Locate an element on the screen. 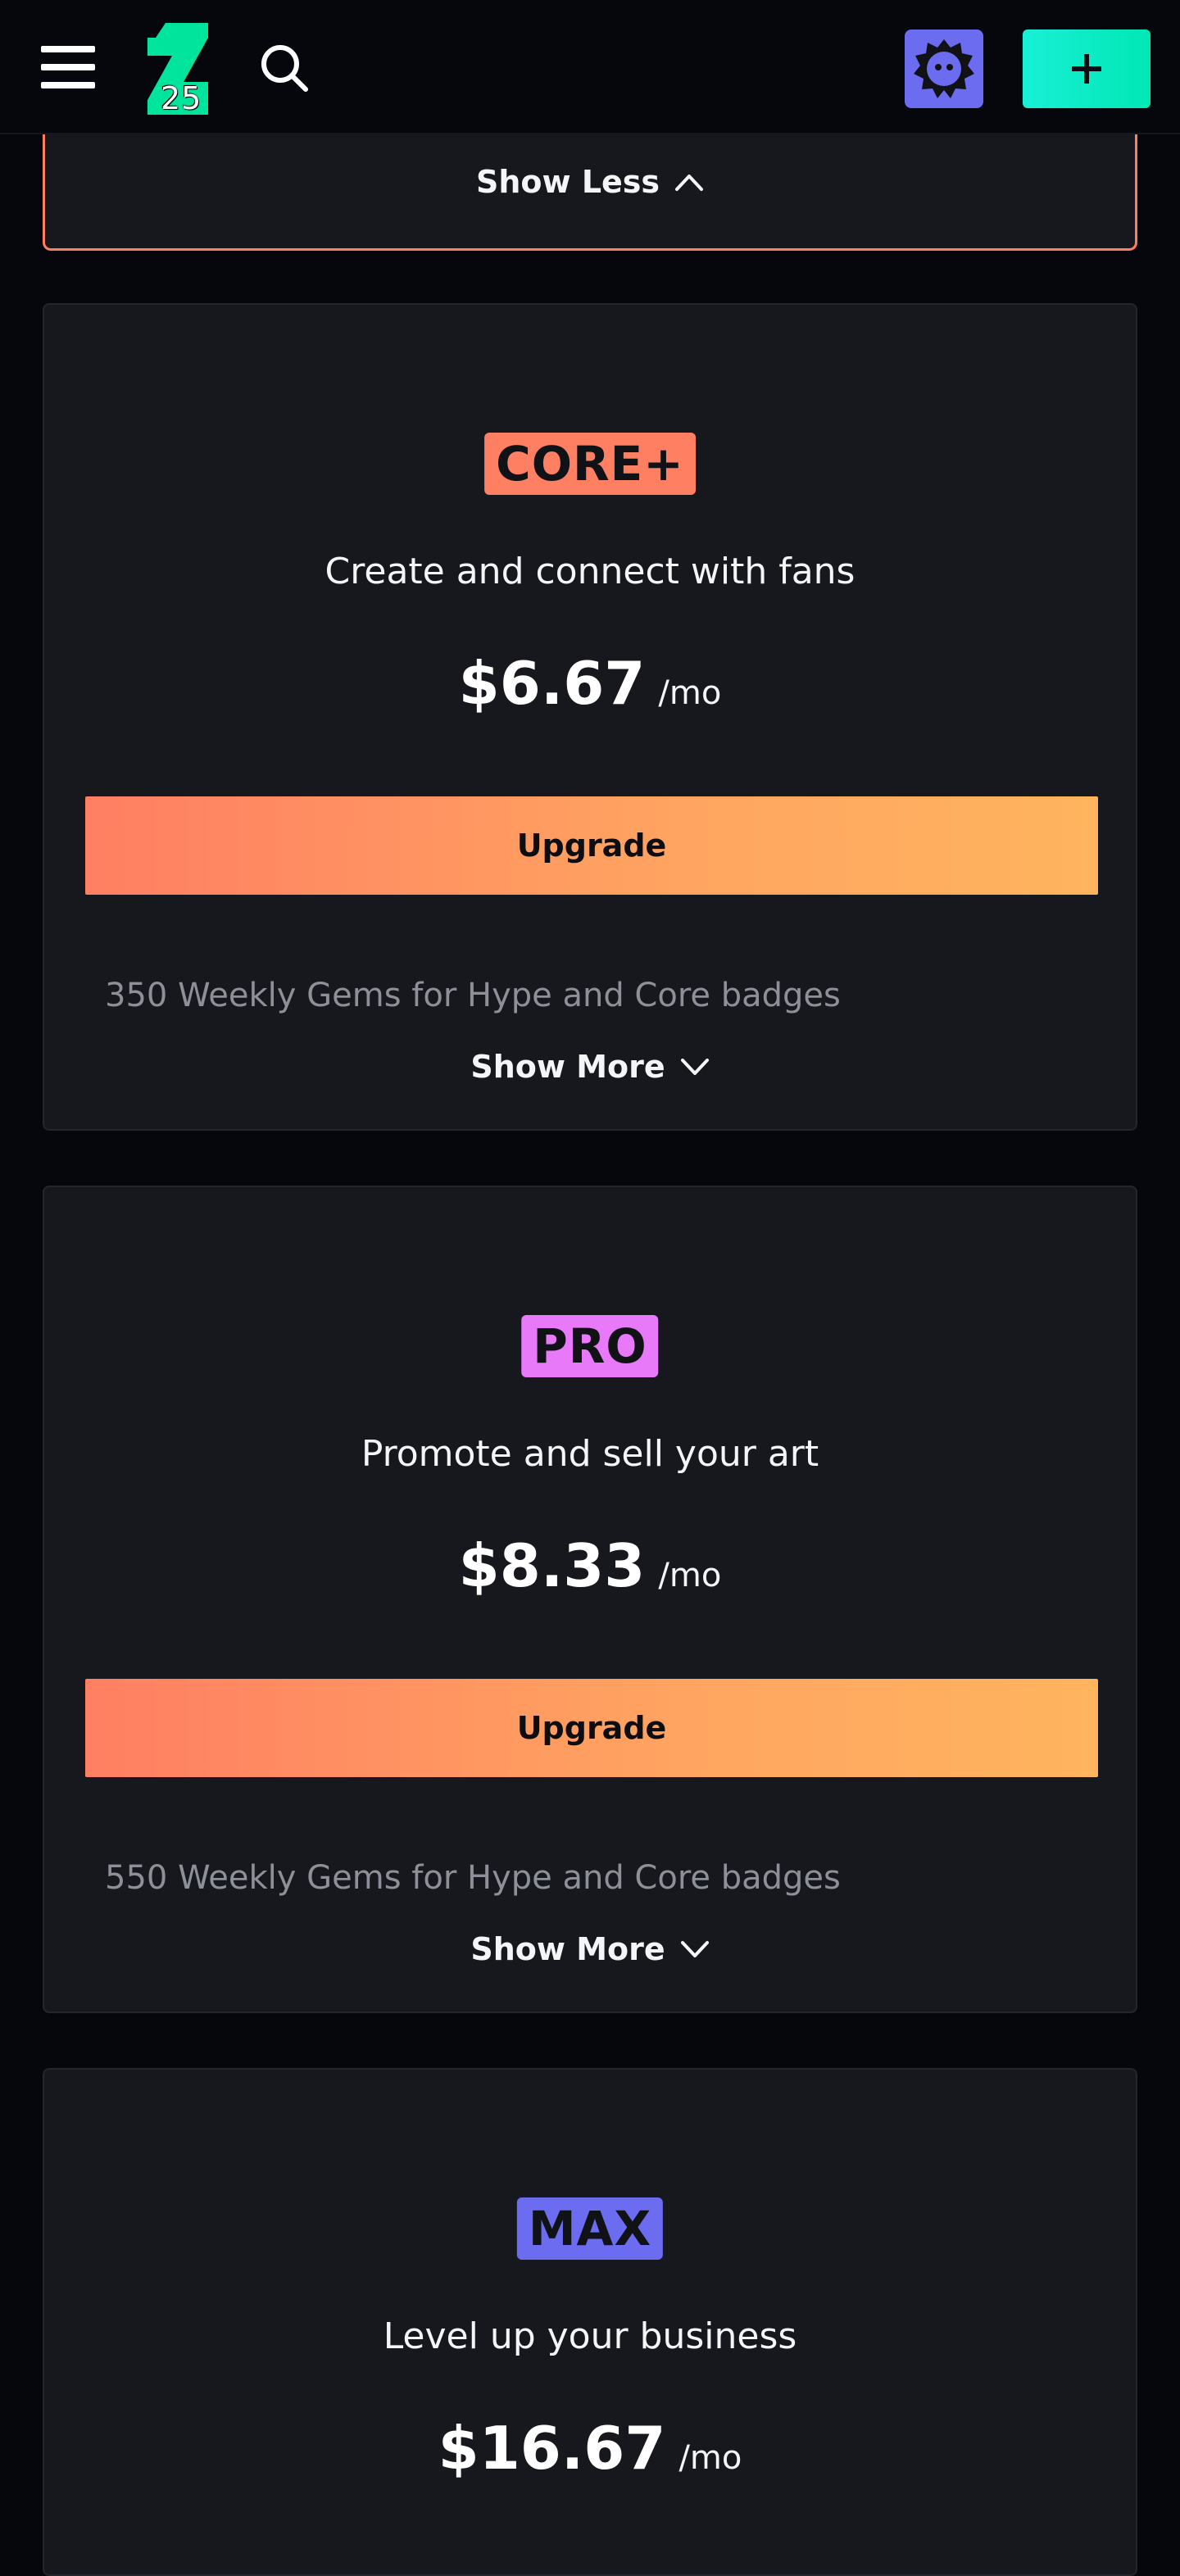 Image resolution: width=1180 pixels, height=2576 pixels. plan-feature: 350 Weekly Gems for Hype and Core badges is located at coordinates (473, 996).